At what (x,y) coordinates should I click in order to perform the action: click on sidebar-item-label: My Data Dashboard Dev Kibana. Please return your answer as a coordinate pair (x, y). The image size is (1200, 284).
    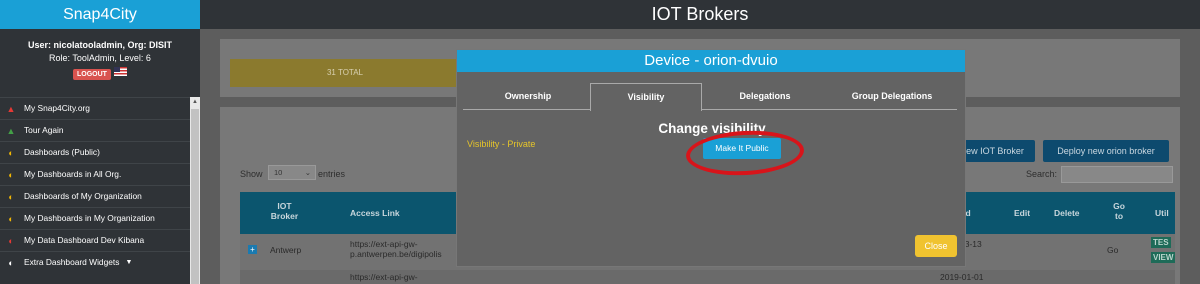
    Looking at the image, I should click on (84, 240).